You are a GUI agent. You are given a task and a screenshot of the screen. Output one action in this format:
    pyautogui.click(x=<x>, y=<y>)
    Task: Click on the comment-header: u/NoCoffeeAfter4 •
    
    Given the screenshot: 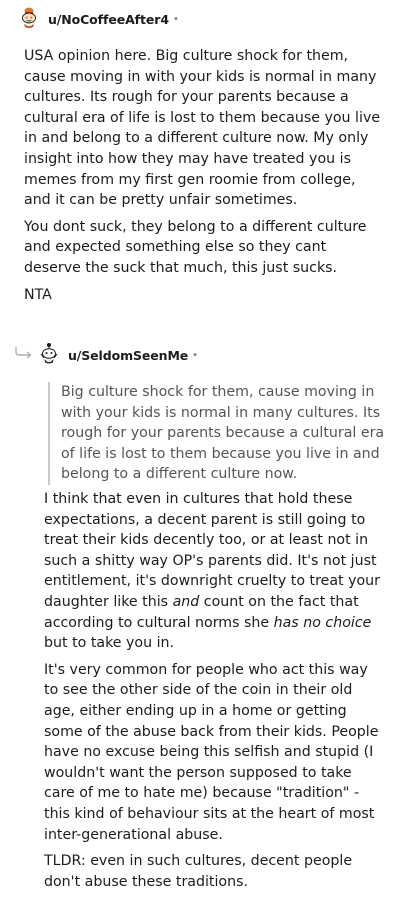 What is the action you would take?
    pyautogui.click(x=98, y=19)
    